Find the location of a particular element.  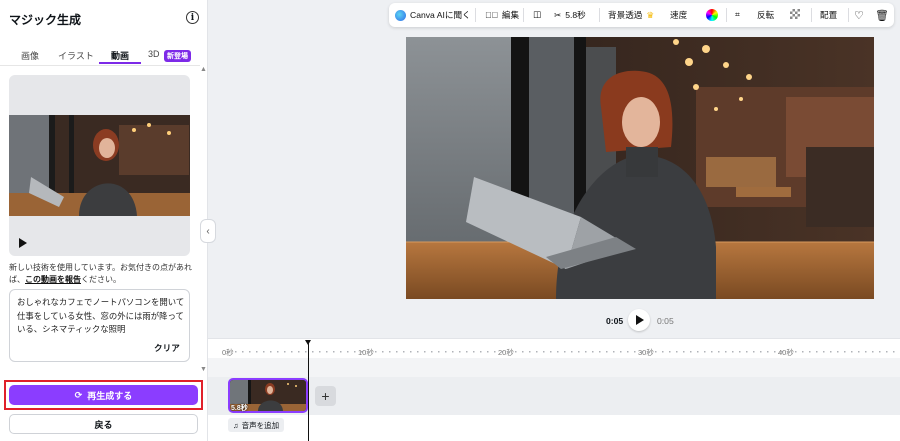

ruler-ticks is located at coordinates (561, 352).